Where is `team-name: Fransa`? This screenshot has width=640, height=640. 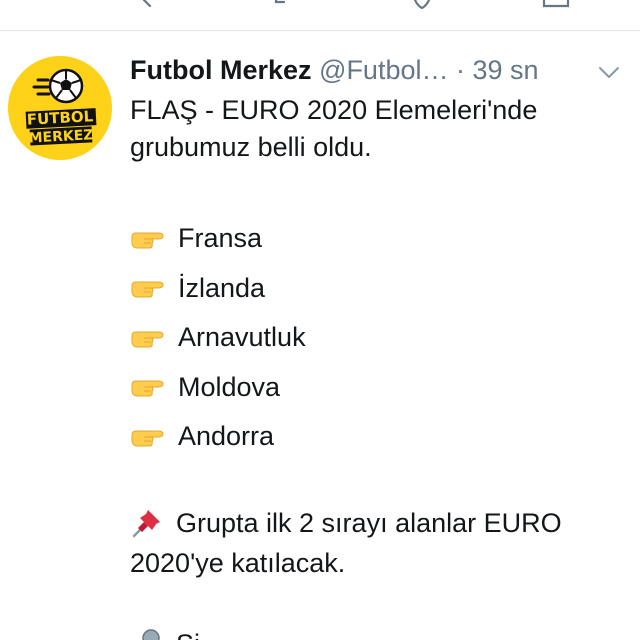
team-name: Fransa is located at coordinates (220, 238).